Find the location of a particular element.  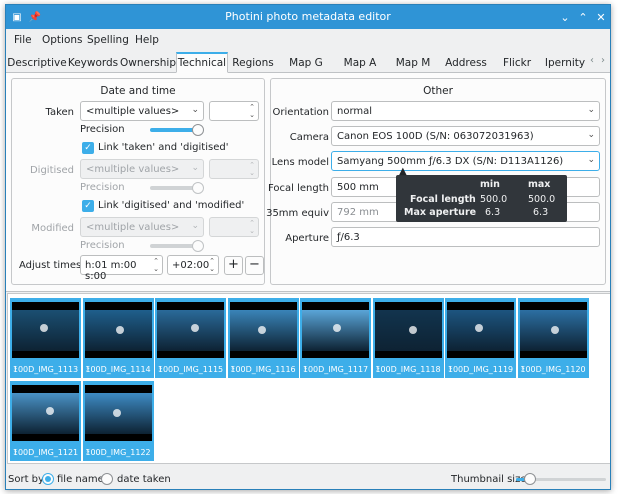

tab-ownership: Ownership is located at coordinates (148, 62).